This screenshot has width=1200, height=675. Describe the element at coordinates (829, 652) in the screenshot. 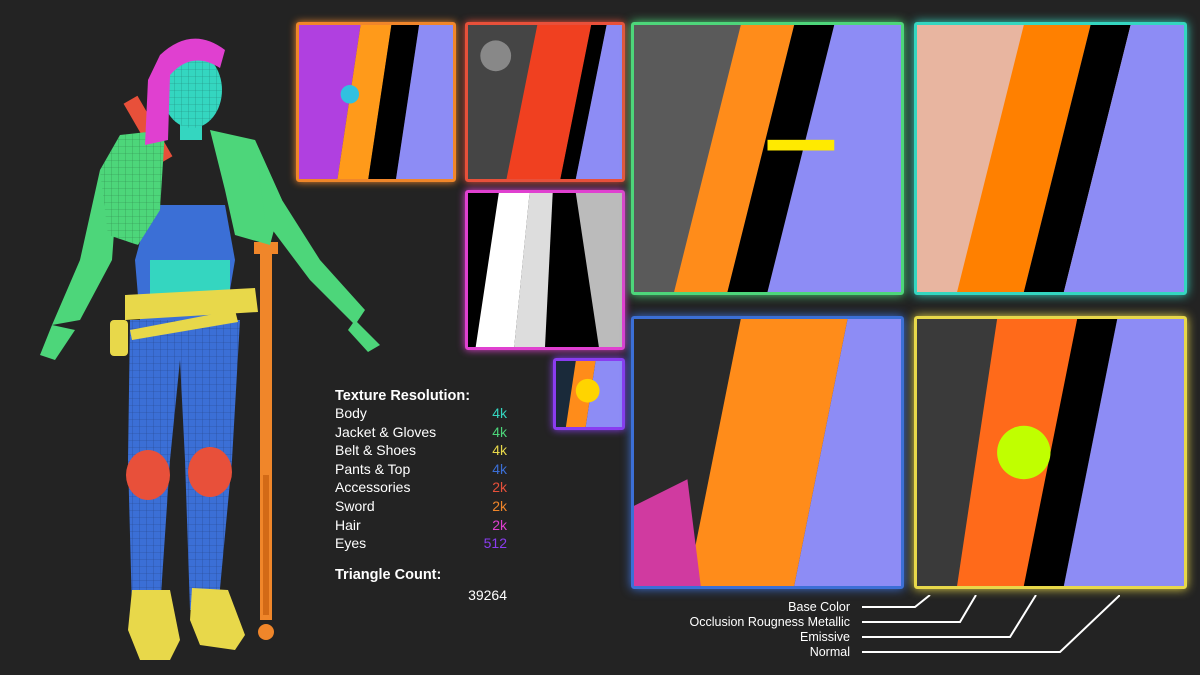

I see `legend-normal: Normal` at that location.